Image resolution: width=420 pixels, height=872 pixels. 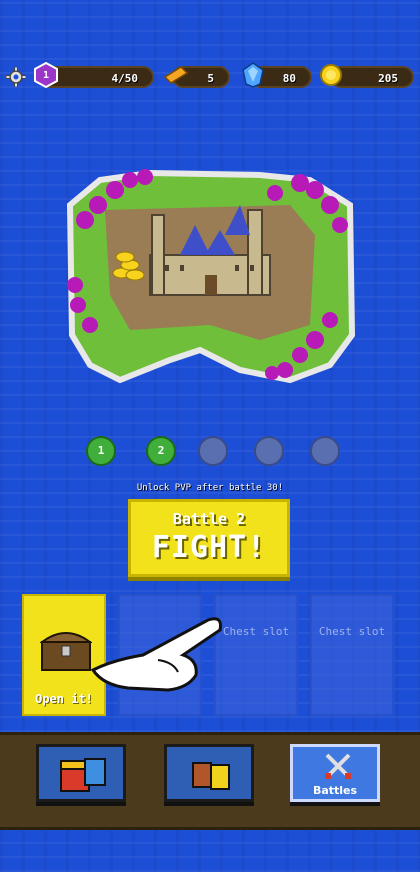 What do you see at coordinates (388, 78) in the screenshot?
I see `coin-value: 205` at bounding box center [388, 78].